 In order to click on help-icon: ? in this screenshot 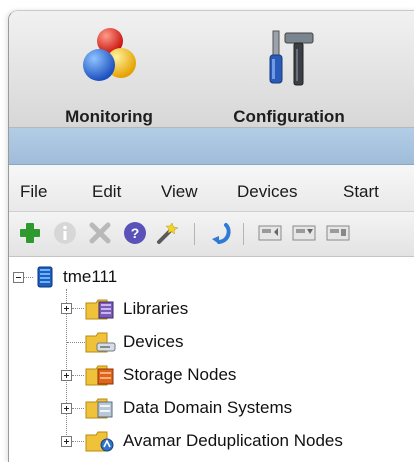, I will do `click(135, 233)`.